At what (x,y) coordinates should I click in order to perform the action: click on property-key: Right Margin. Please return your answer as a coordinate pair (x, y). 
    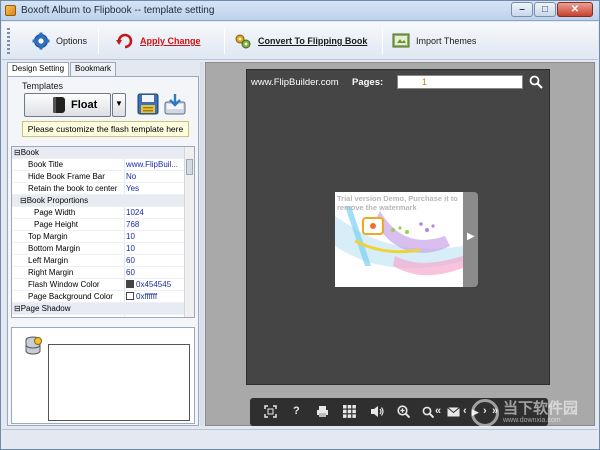
    Looking at the image, I should click on (51, 272).